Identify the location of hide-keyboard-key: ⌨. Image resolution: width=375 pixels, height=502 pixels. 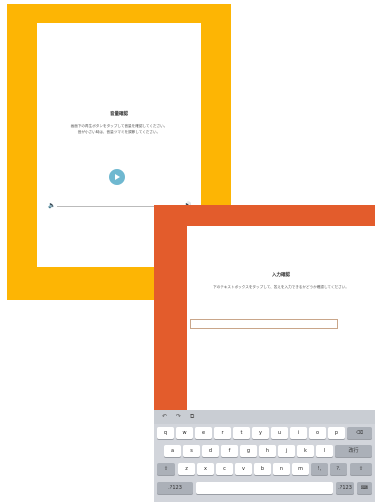
(364, 488).